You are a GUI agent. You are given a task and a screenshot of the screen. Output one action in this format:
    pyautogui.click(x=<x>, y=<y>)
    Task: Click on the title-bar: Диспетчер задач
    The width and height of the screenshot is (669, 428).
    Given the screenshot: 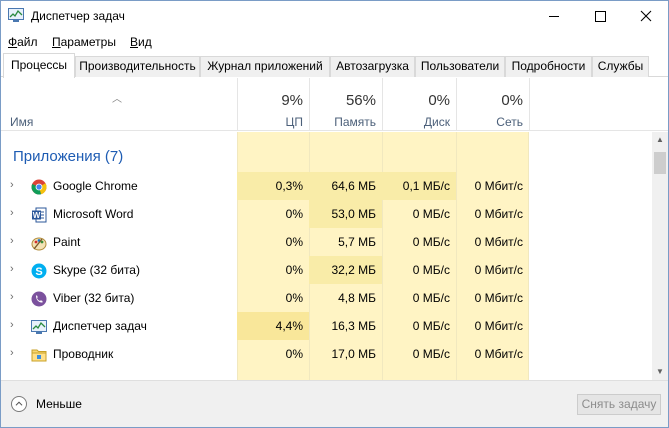 What is the action you would take?
    pyautogui.click(x=334, y=16)
    